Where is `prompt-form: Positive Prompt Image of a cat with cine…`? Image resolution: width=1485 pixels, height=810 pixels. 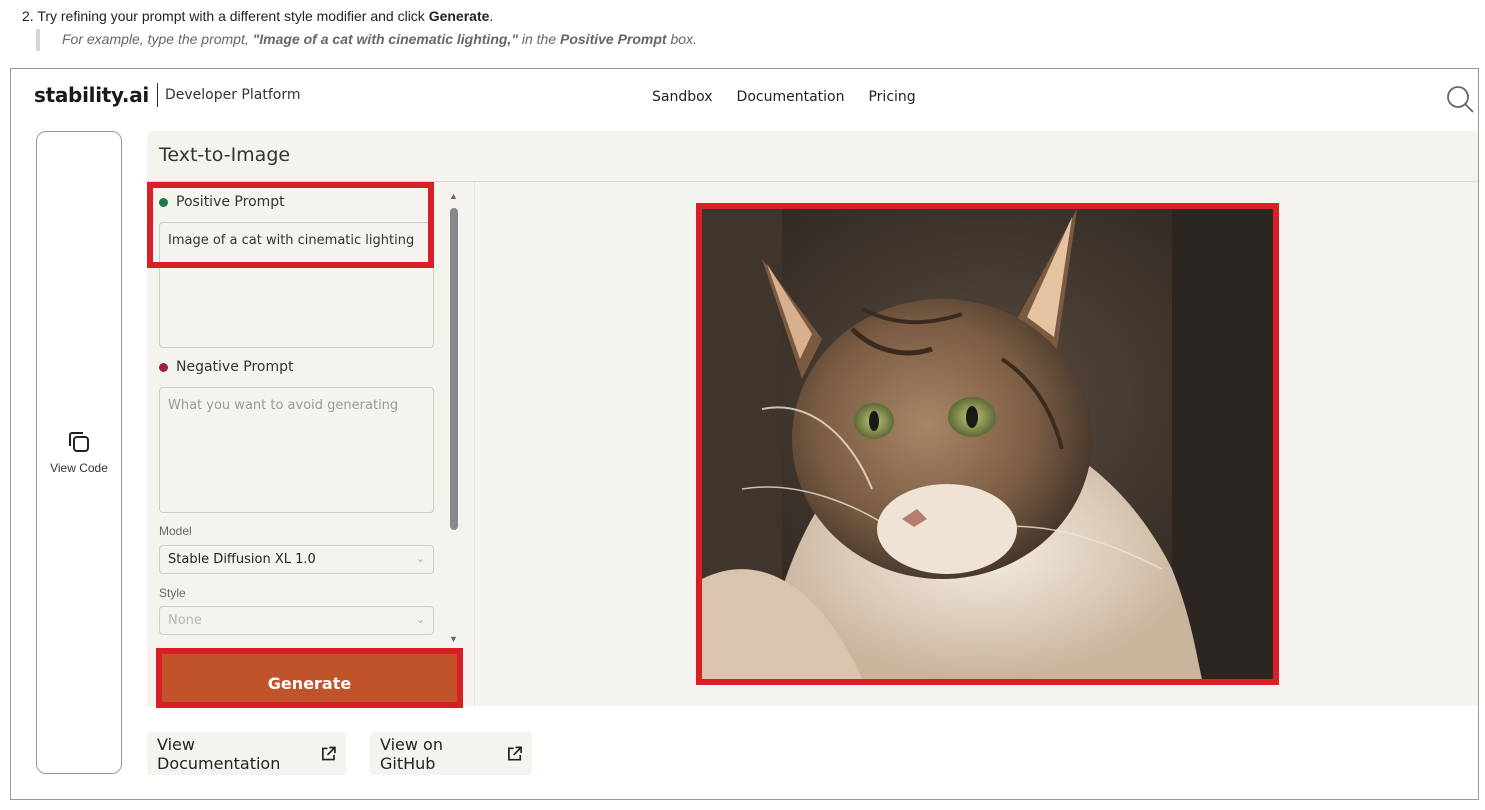 prompt-form: Positive Prompt Image of a cat with cine… is located at coordinates (304, 441).